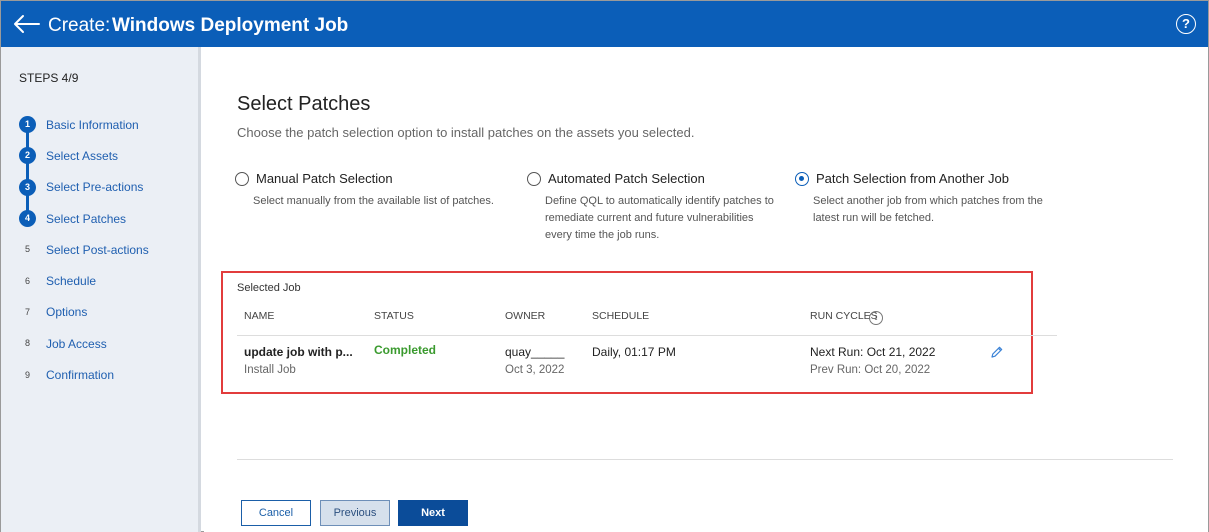  I want to click on section-heading: Select Patches, so click(304, 104).